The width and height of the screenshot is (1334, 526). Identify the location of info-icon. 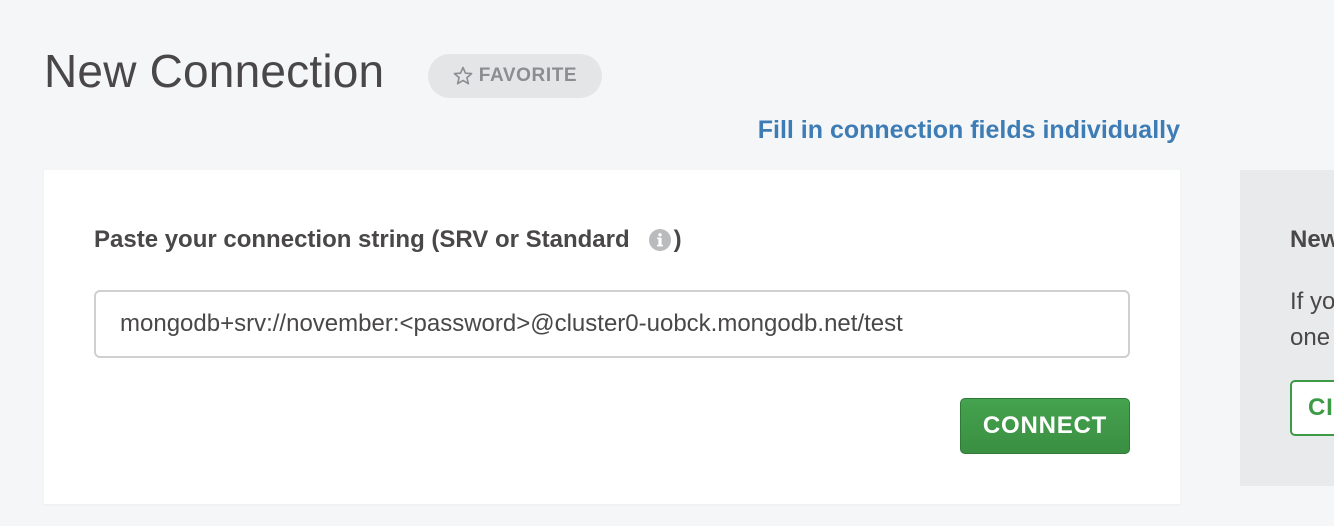
(660, 240).